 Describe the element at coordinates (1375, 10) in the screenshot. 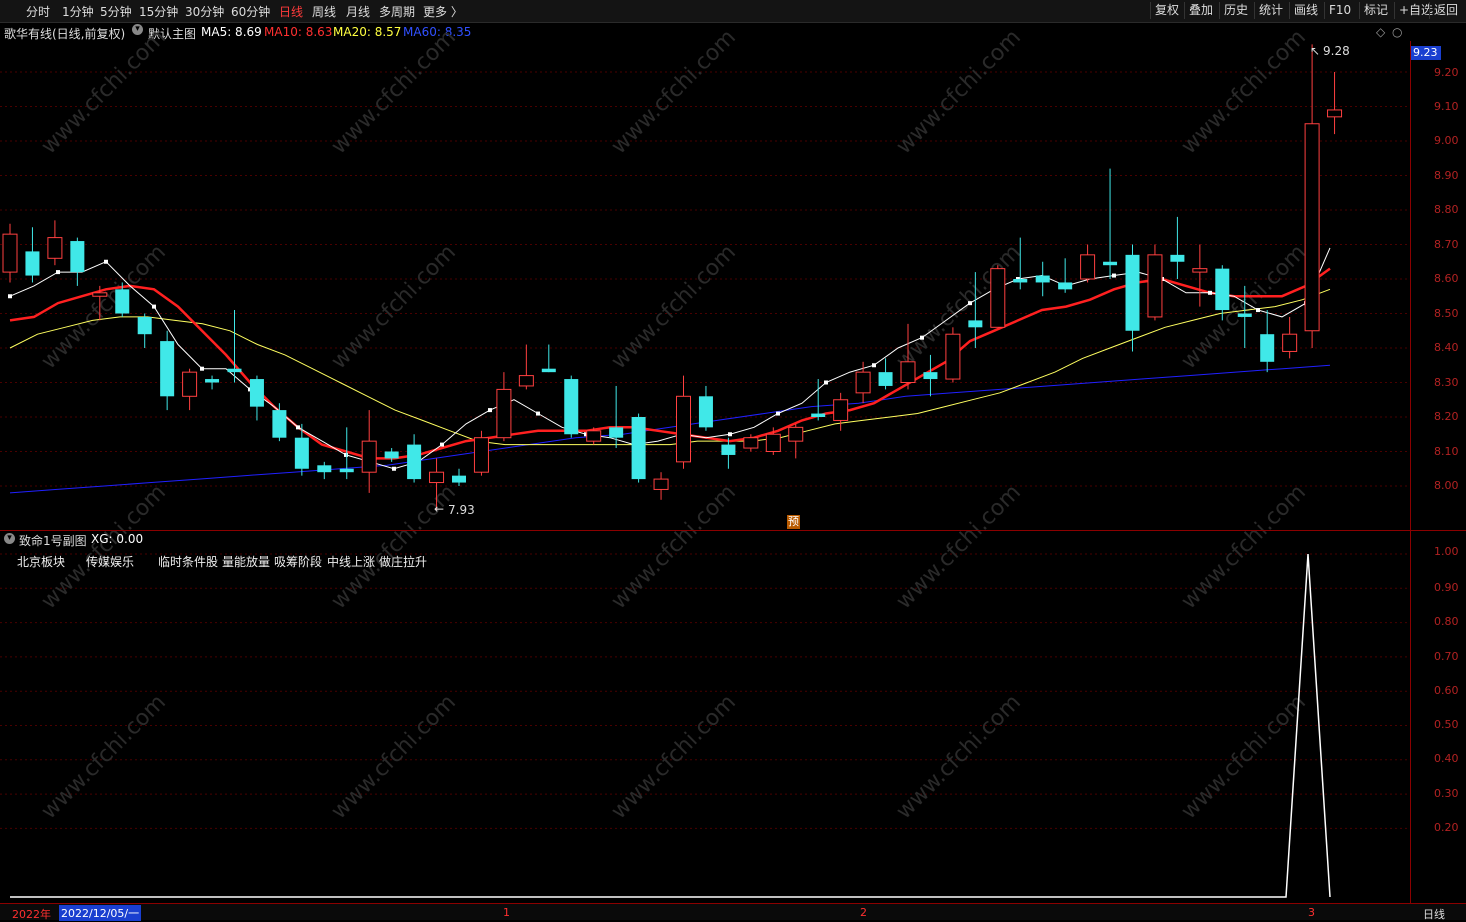

I see `mark-button: 标记` at that location.